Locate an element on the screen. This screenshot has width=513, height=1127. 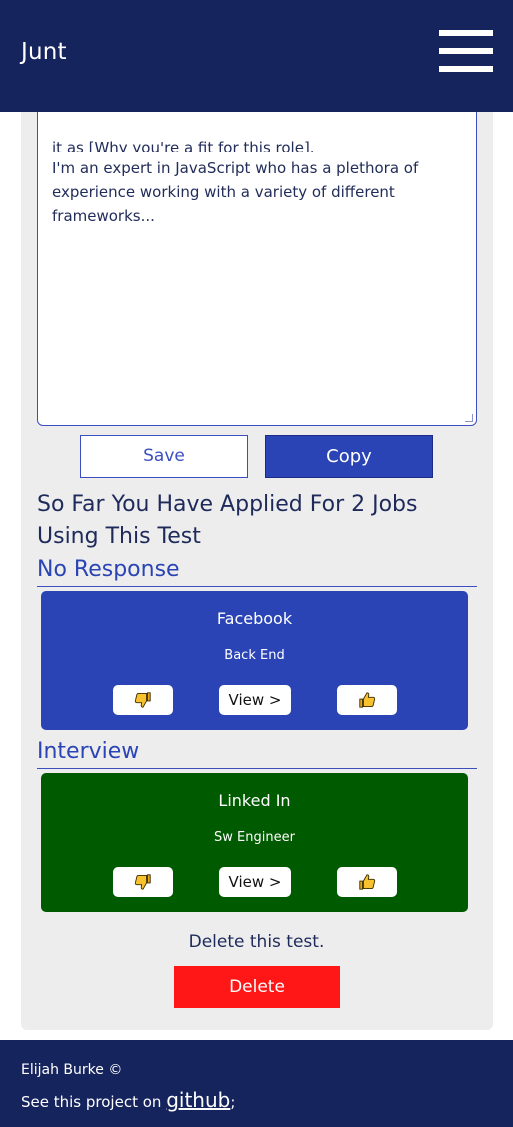
delete-test-label: Delete this test. is located at coordinates (256, 942).